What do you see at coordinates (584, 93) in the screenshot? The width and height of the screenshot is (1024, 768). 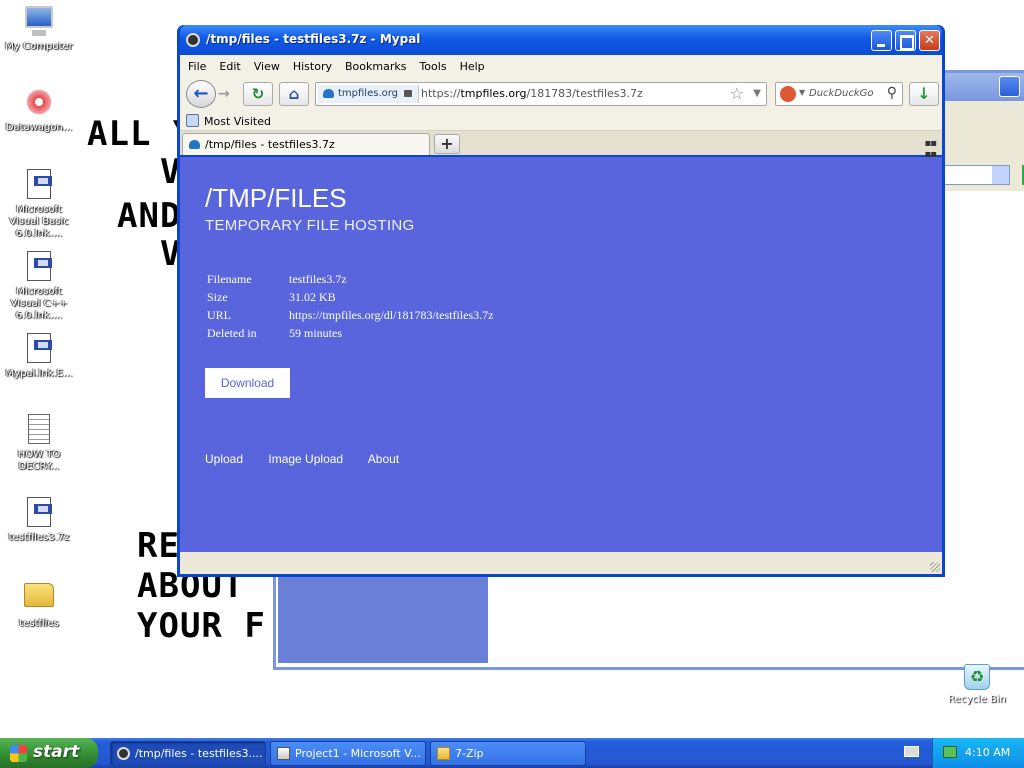 I see `url-path: /181783/testfiles3.7z` at bounding box center [584, 93].